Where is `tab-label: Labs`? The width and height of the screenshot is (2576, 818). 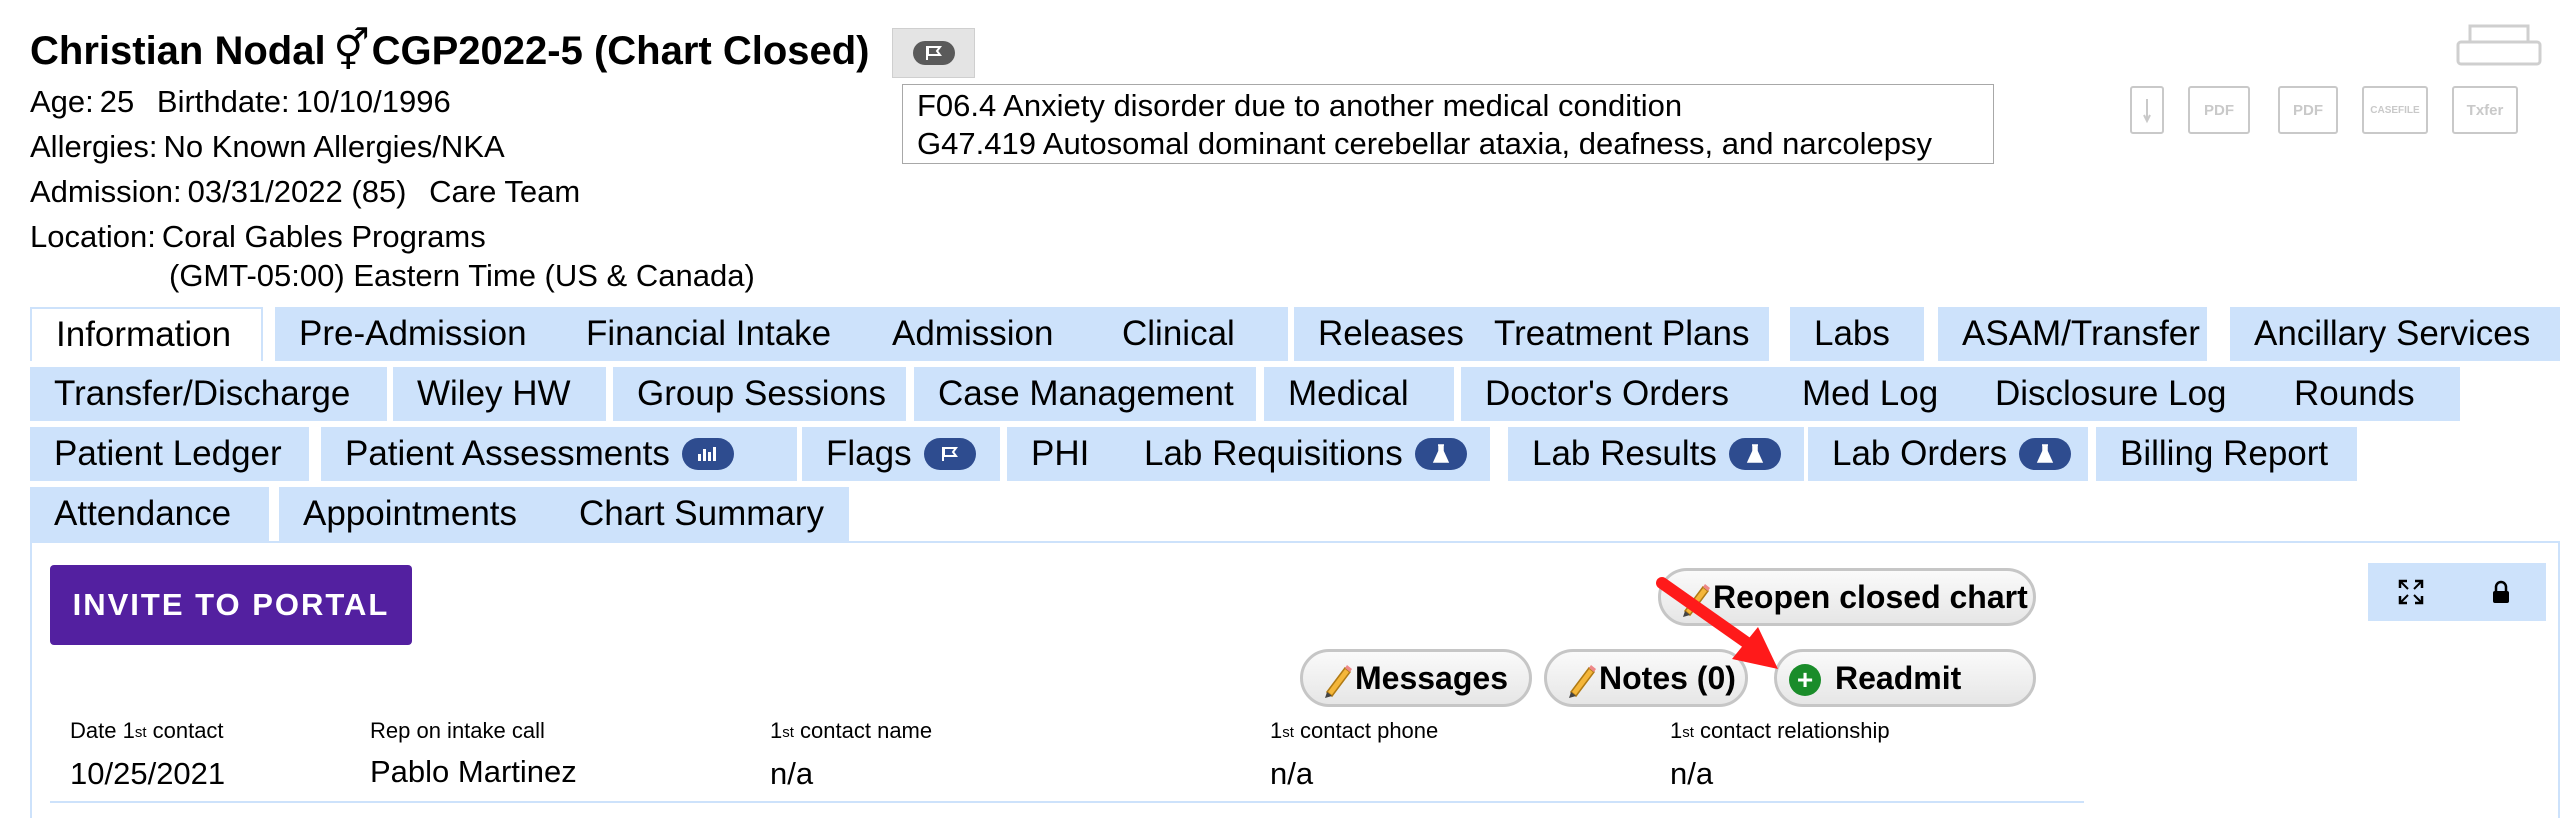 tab-label: Labs is located at coordinates (1852, 333).